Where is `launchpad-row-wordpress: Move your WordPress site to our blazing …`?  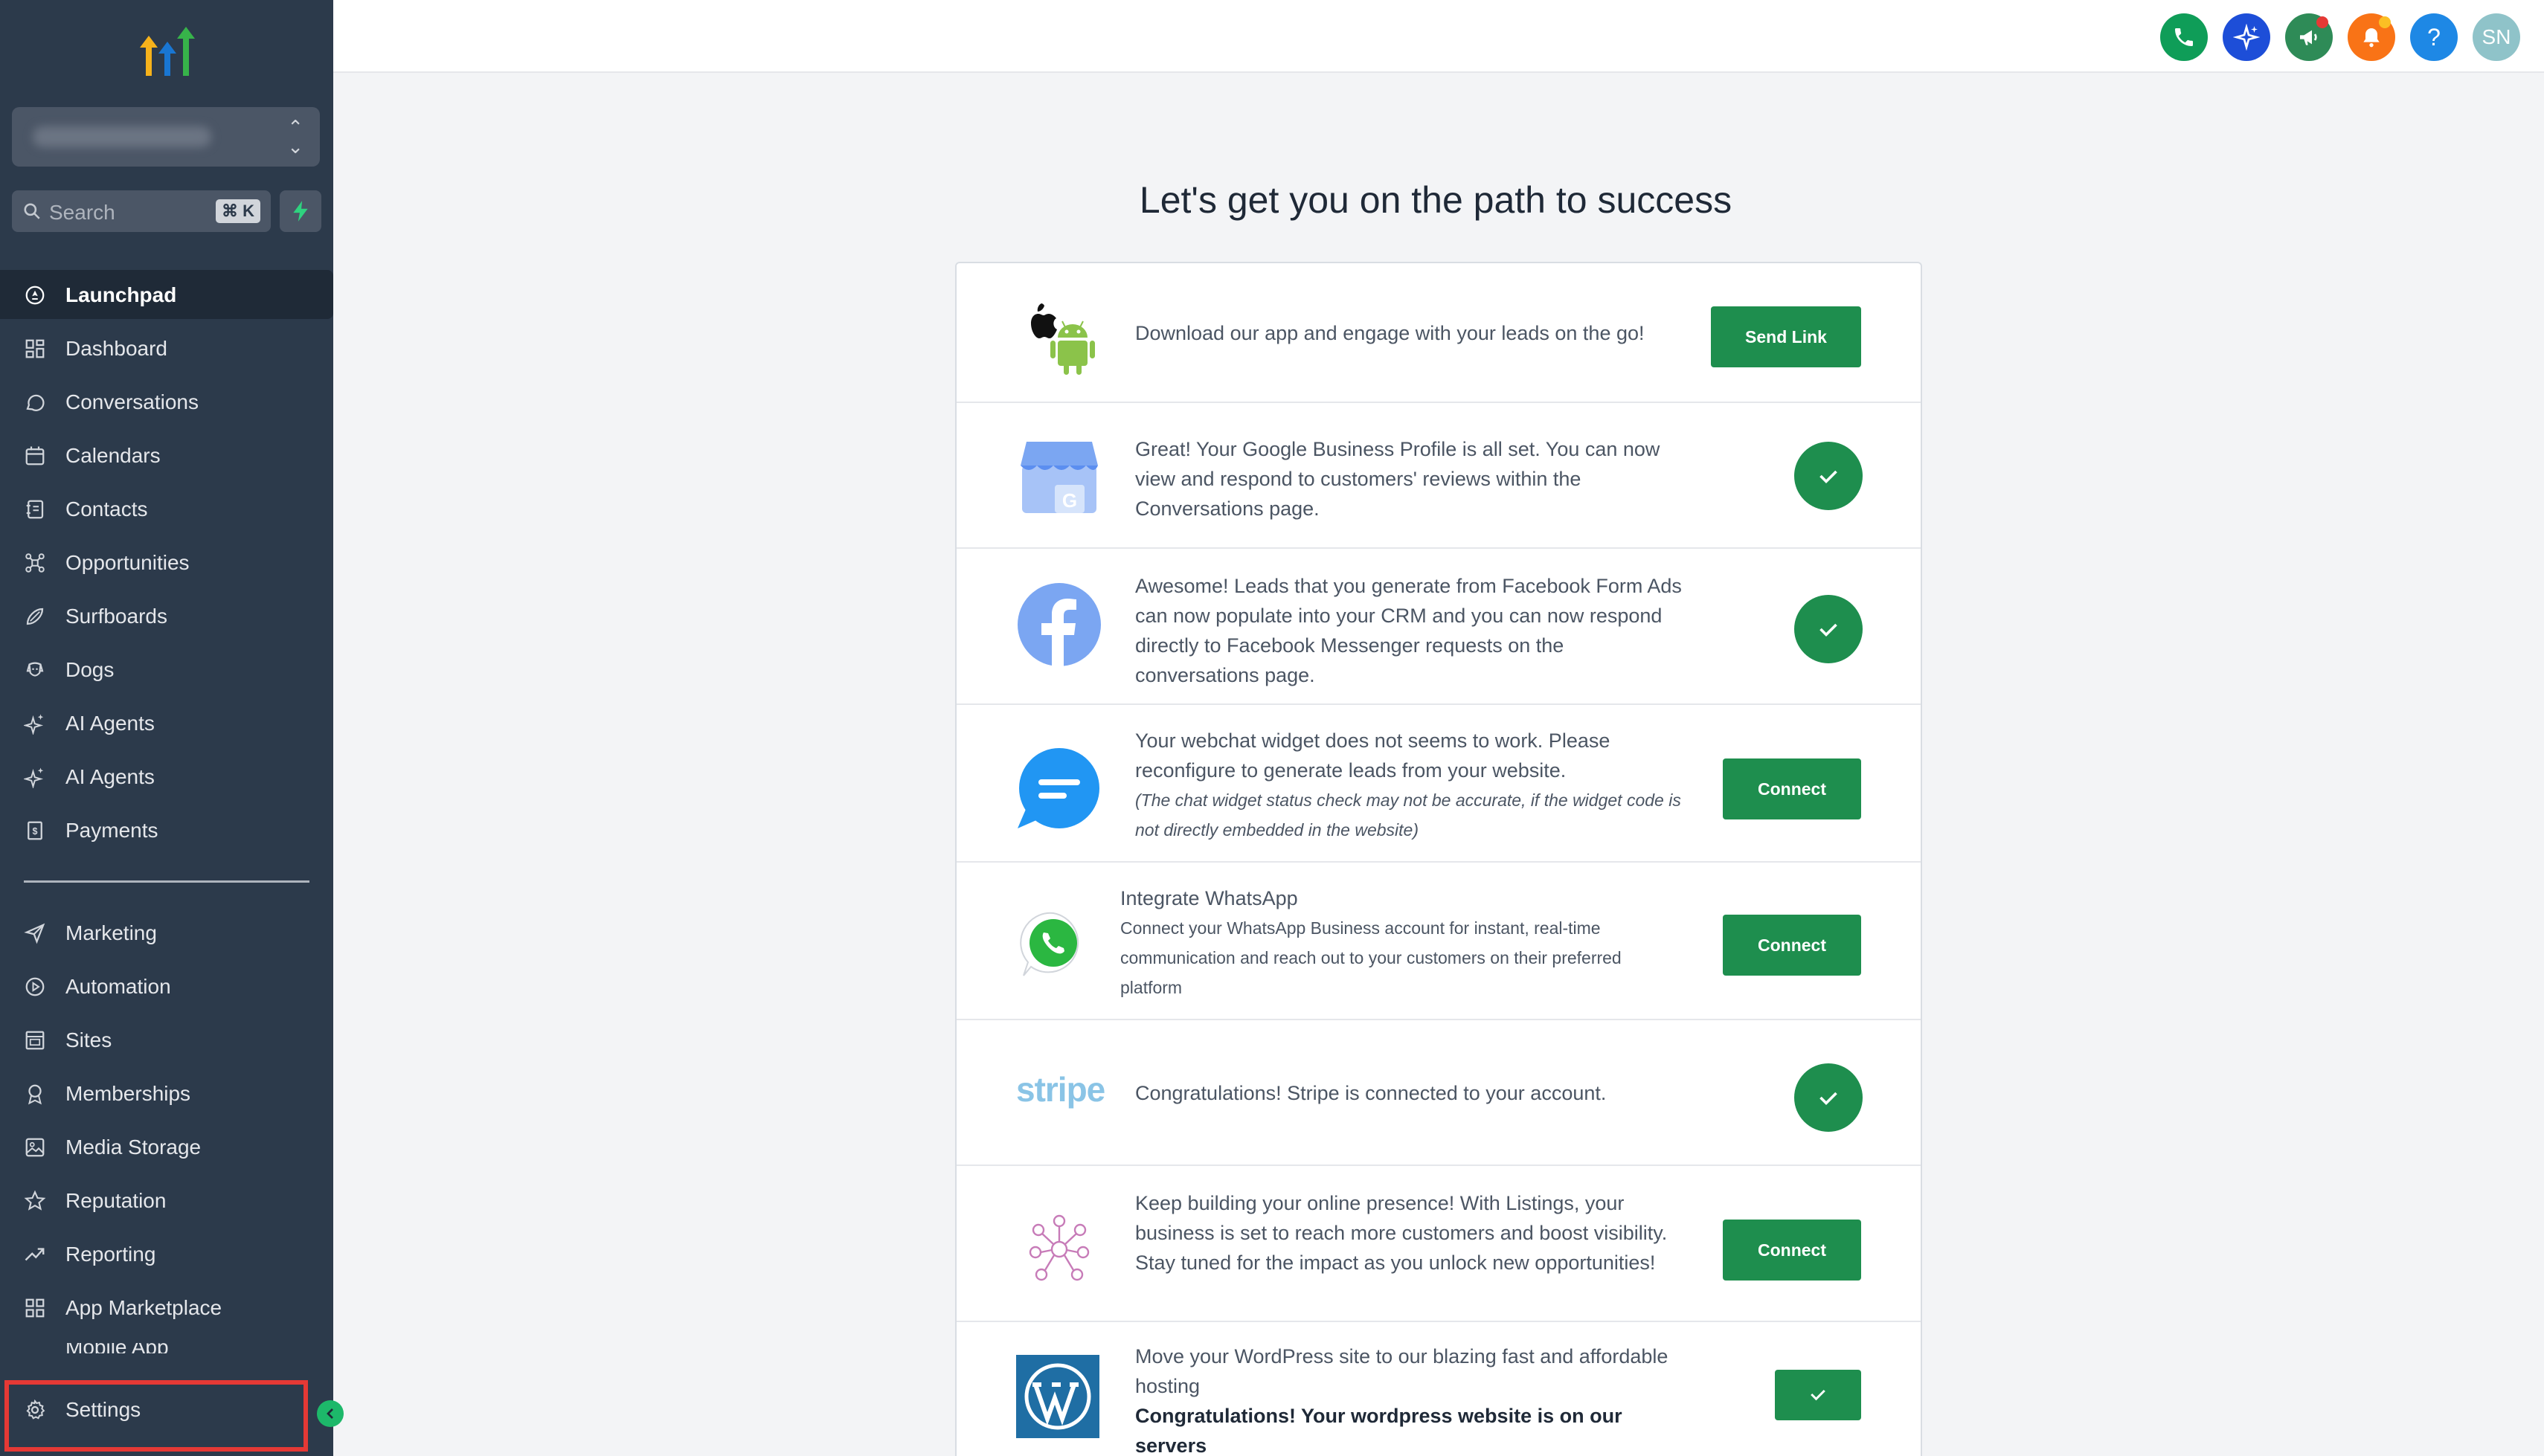 launchpad-row-wordpress: Move your WordPress site to our blazing … is located at coordinates (1439, 1389).